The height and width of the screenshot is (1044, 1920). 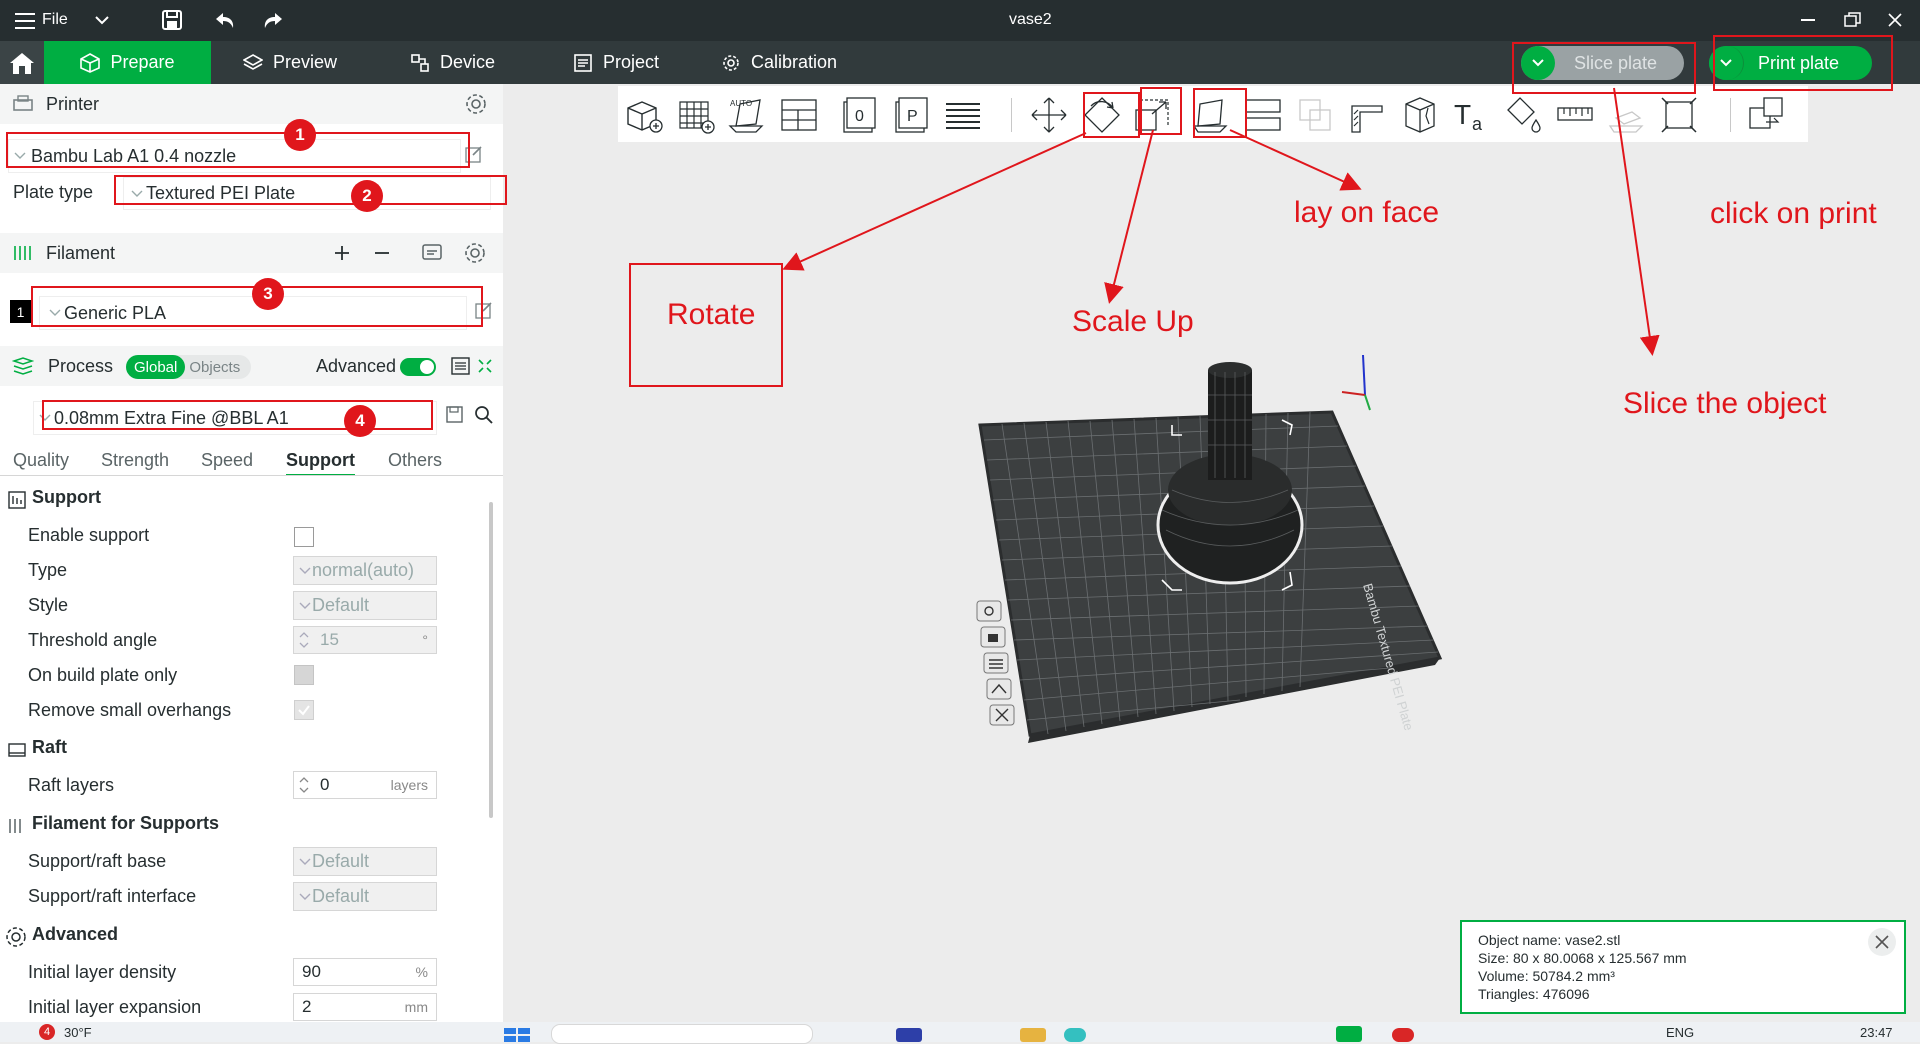 What do you see at coordinates (1582, 958) in the screenshot?
I see `object-size: Size: 80 x 80.0068 x 125.567 mm` at bounding box center [1582, 958].